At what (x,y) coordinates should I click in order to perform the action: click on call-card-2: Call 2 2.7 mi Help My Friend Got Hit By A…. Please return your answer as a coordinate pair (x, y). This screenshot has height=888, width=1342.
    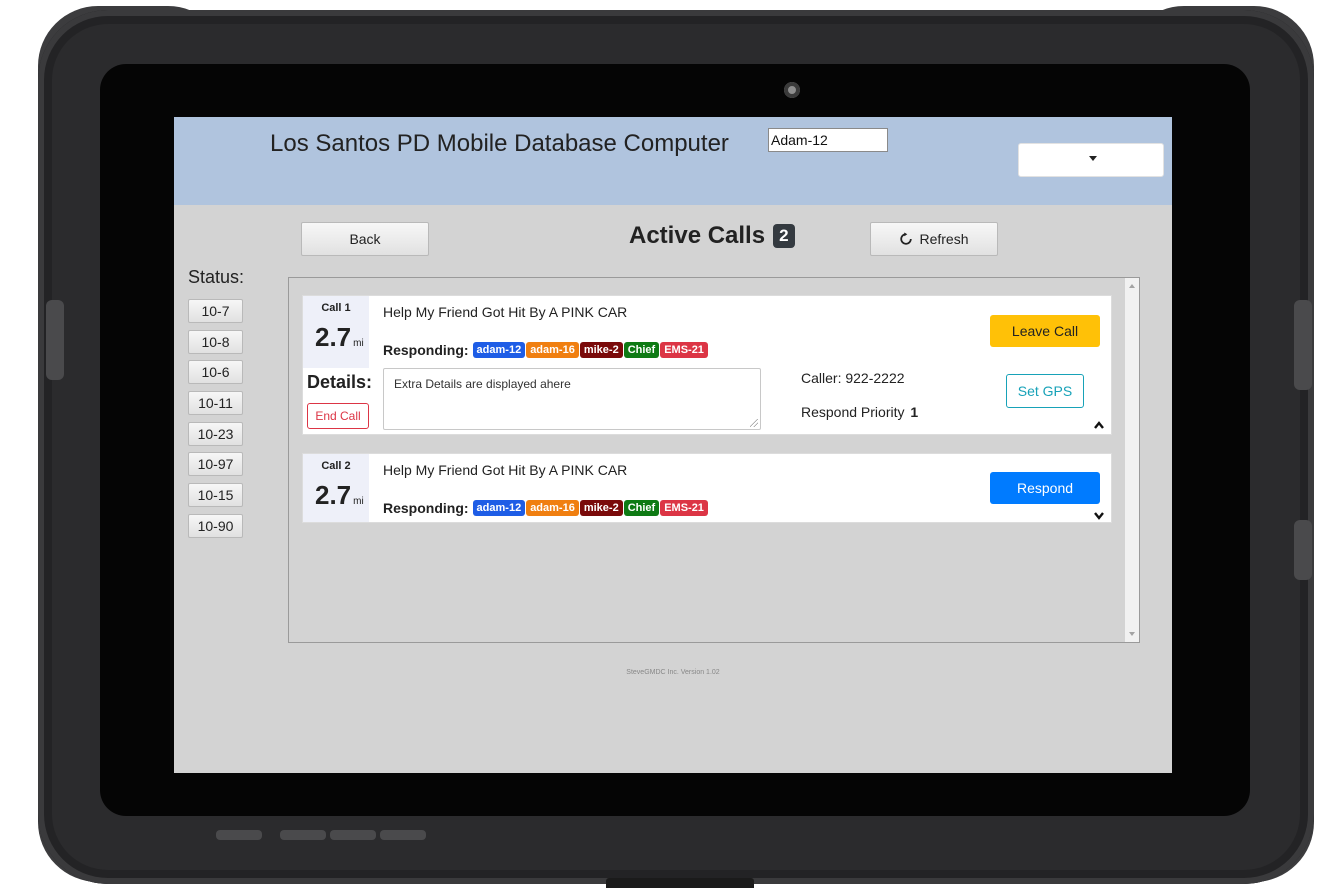
    Looking at the image, I should click on (707, 488).